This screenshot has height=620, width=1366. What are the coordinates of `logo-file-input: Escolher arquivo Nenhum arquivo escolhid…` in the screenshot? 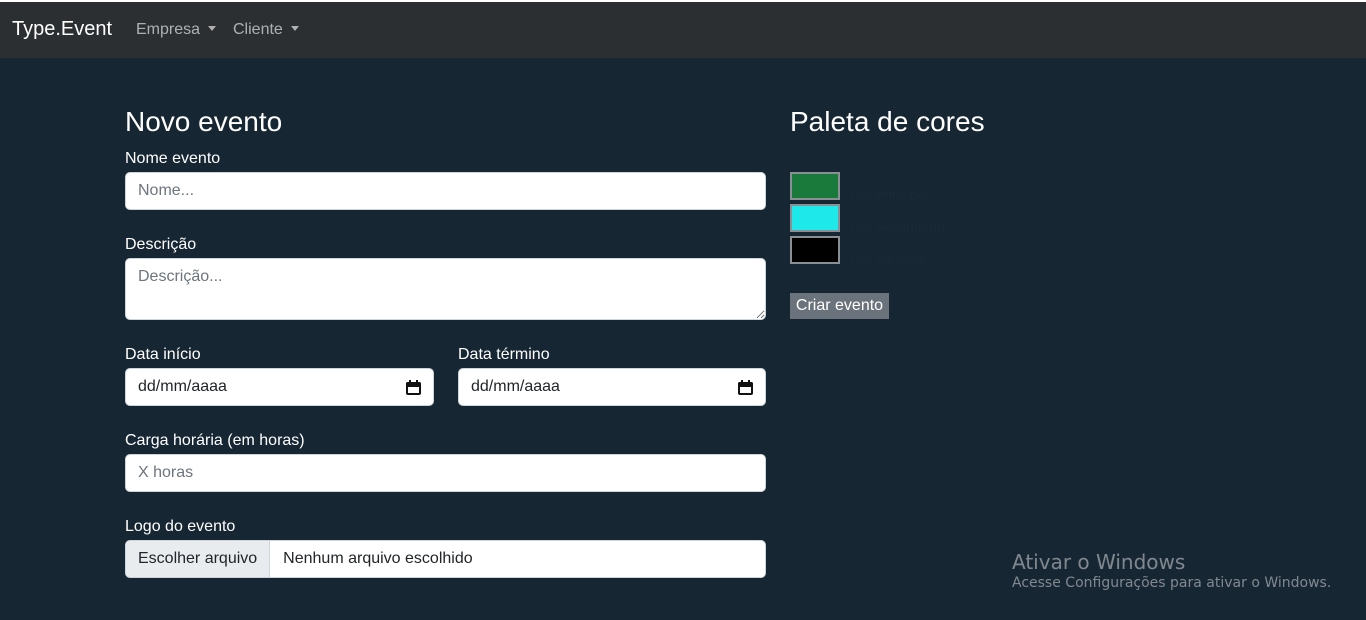 It's located at (445, 559).